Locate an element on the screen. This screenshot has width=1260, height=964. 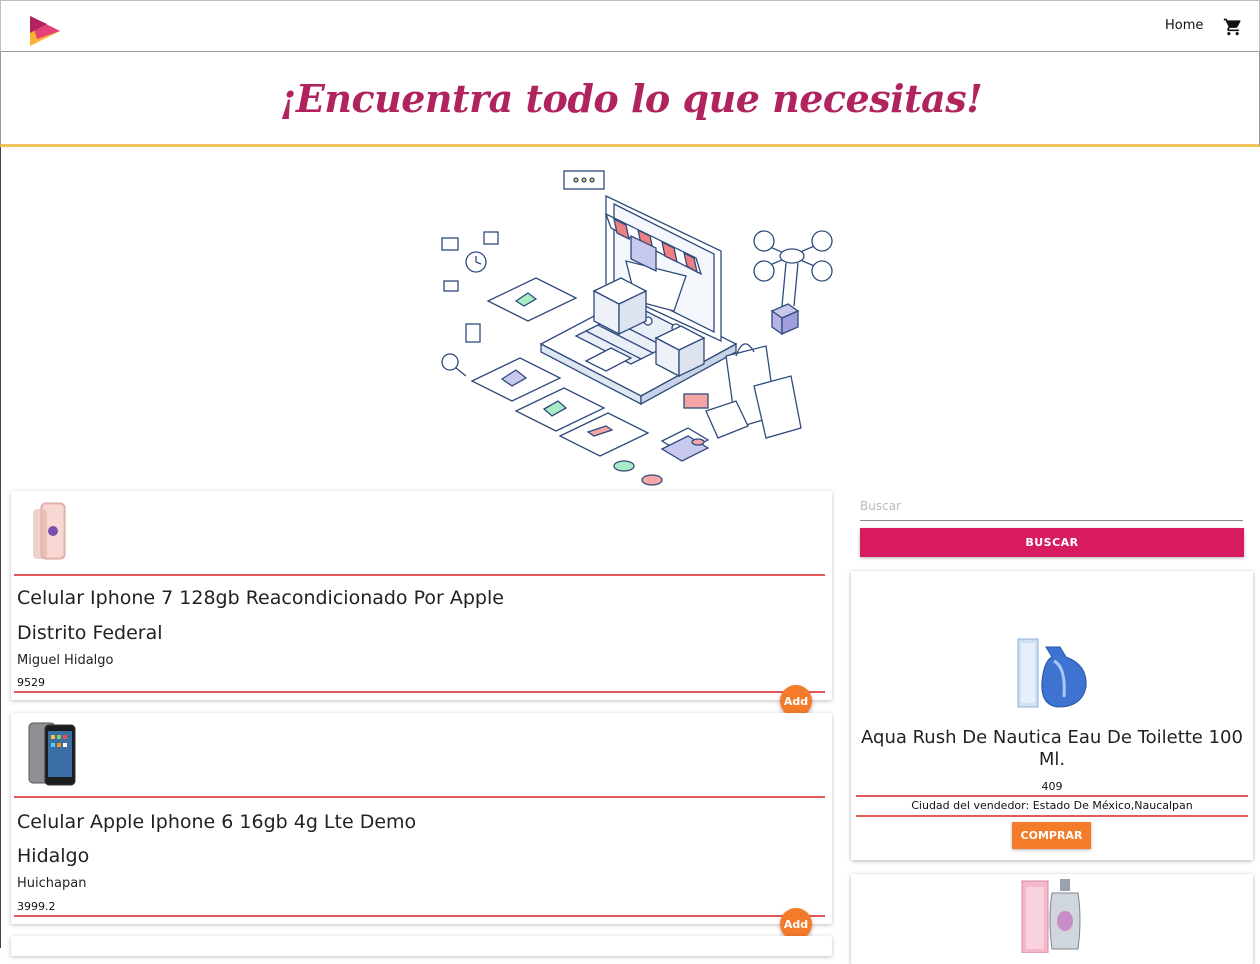
featured-price: 409 is located at coordinates (1052, 786).